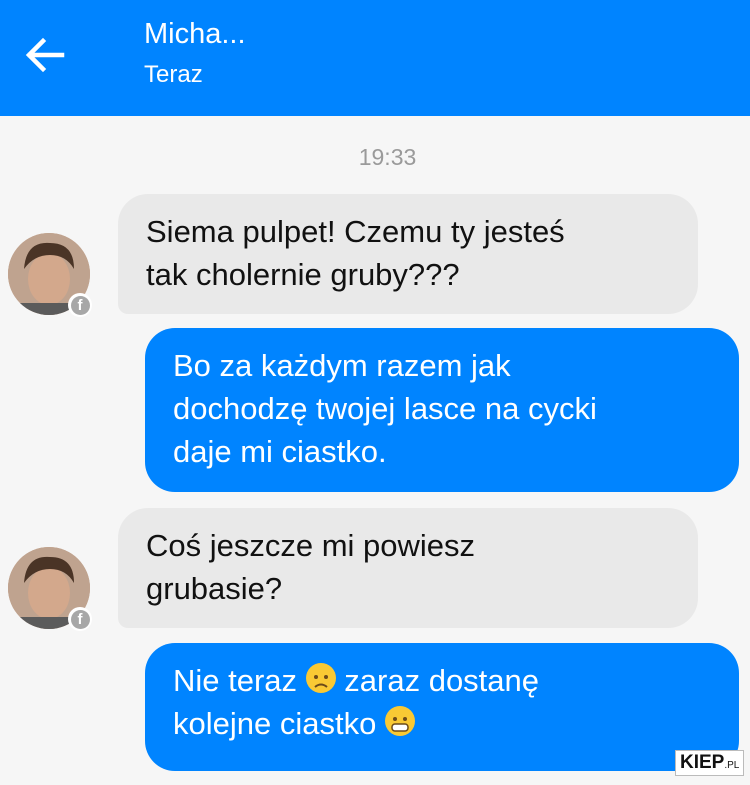  I want to click on watermark-suffix: .PL, so click(732, 765).